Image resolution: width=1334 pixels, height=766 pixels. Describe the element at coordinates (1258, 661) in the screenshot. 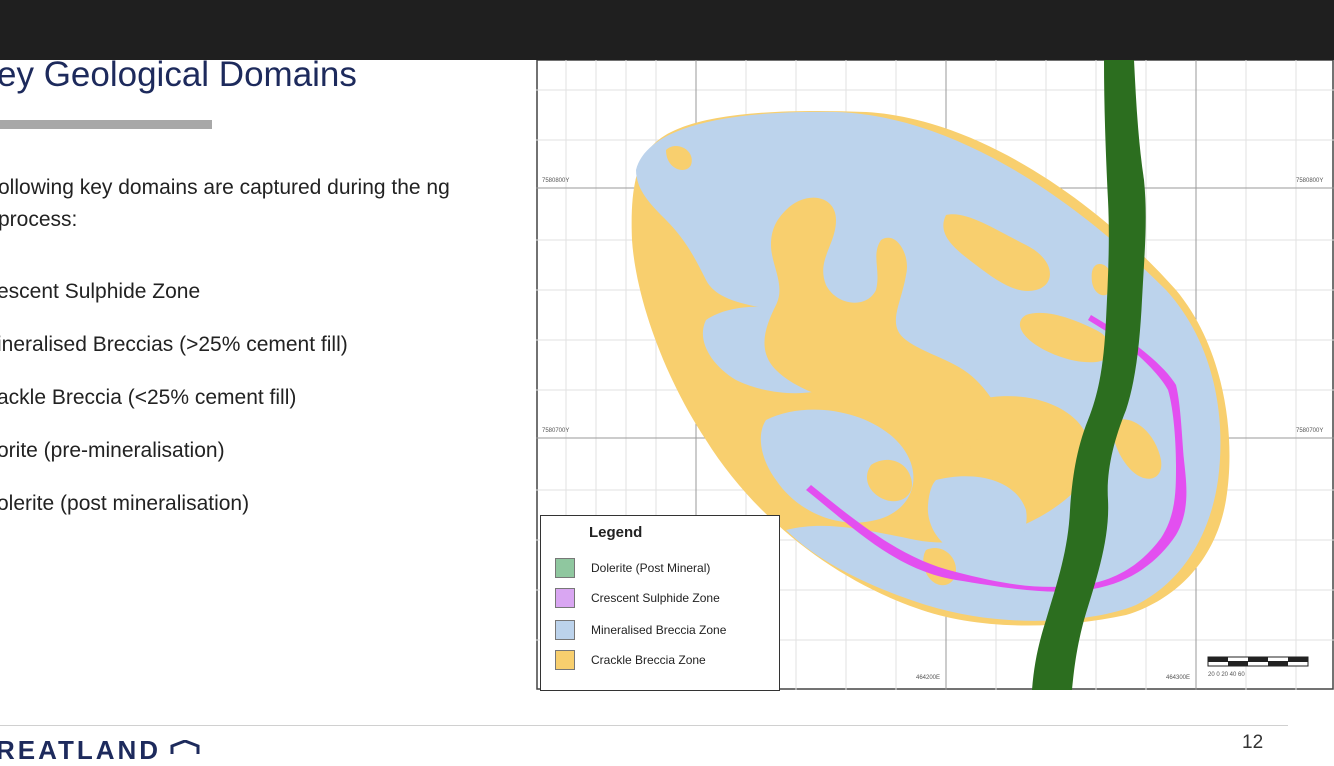

I see `scale-bar` at that location.